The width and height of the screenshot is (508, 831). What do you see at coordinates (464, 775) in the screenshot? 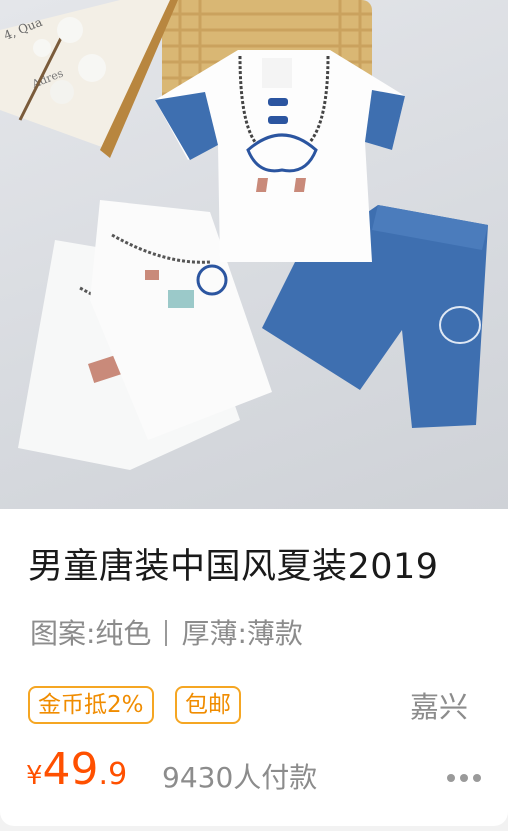
I see `more-dots-icon` at bounding box center [464, 775].